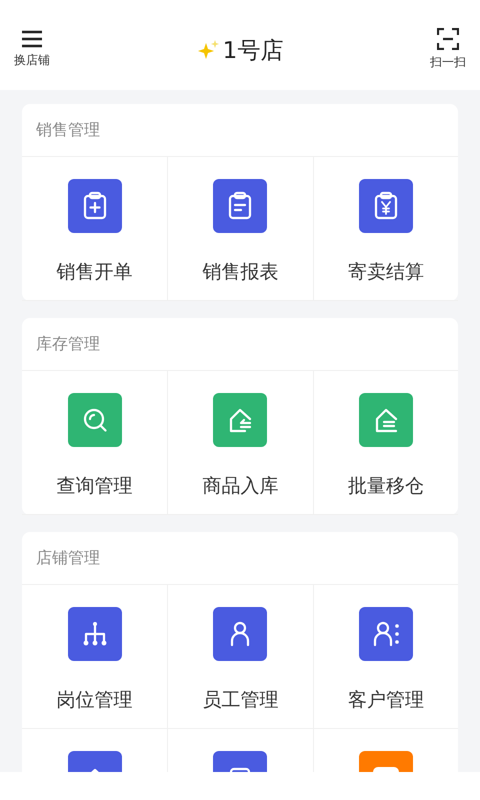 This screenshot has height=800, width=480. I want to click on clipboard-icon, so click(240, 206).